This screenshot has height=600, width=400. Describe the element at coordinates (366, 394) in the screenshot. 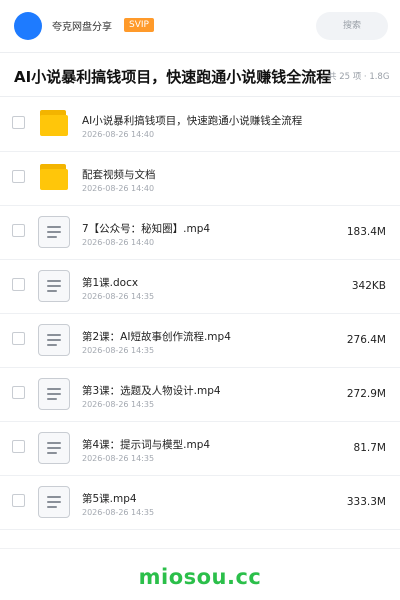

I see `file-size: 272.9M` at that location.